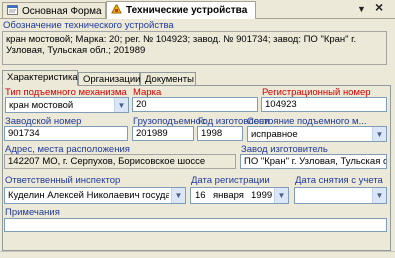 This screenshot has height=258, width=395. I want to click on tab-tech-devices-label: Технические устройства, so click(187, 10).